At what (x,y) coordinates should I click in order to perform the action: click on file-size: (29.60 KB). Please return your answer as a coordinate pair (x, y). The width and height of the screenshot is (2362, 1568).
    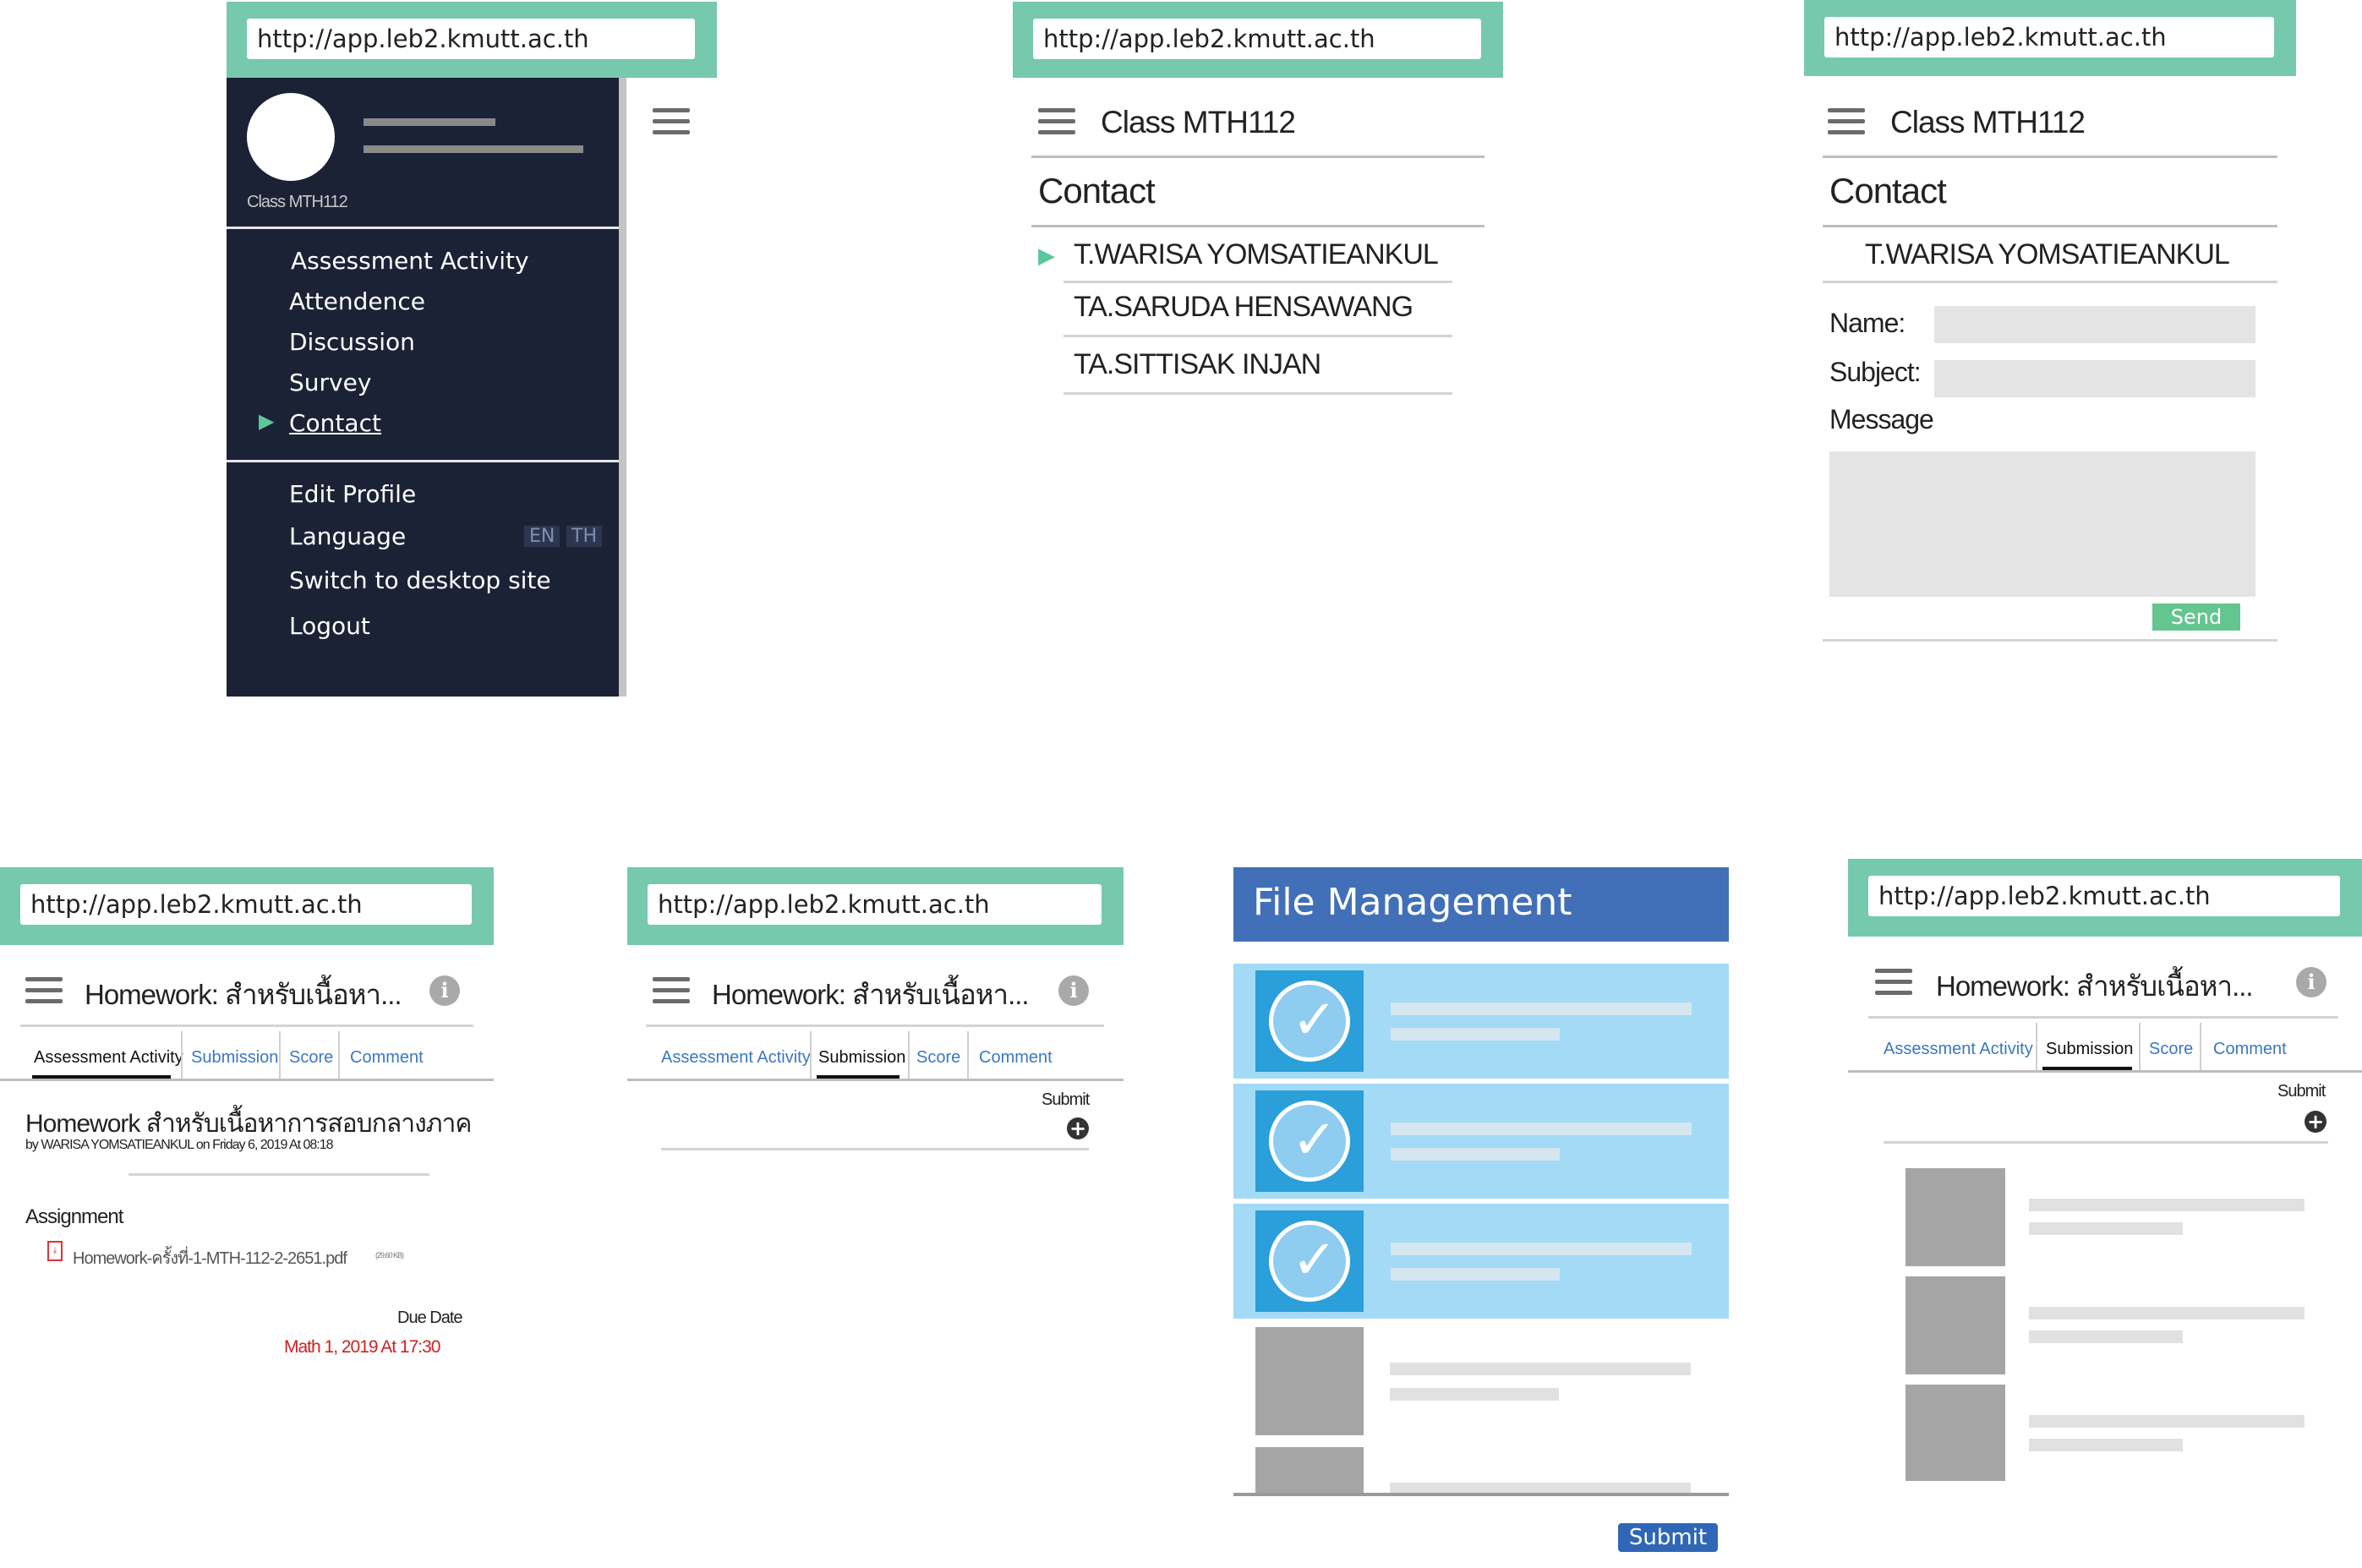
    Looking at the image, I should click on (390, 1255).